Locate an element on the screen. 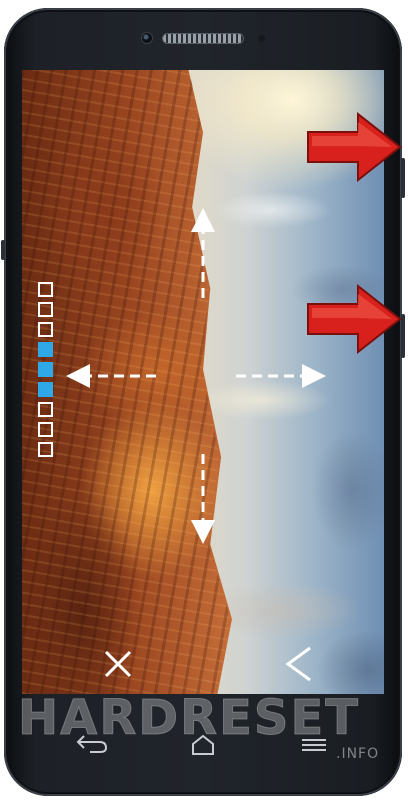 This screenshot has height=800, width=408. red-arrow-volume-up is located at coordinates (354, 147).